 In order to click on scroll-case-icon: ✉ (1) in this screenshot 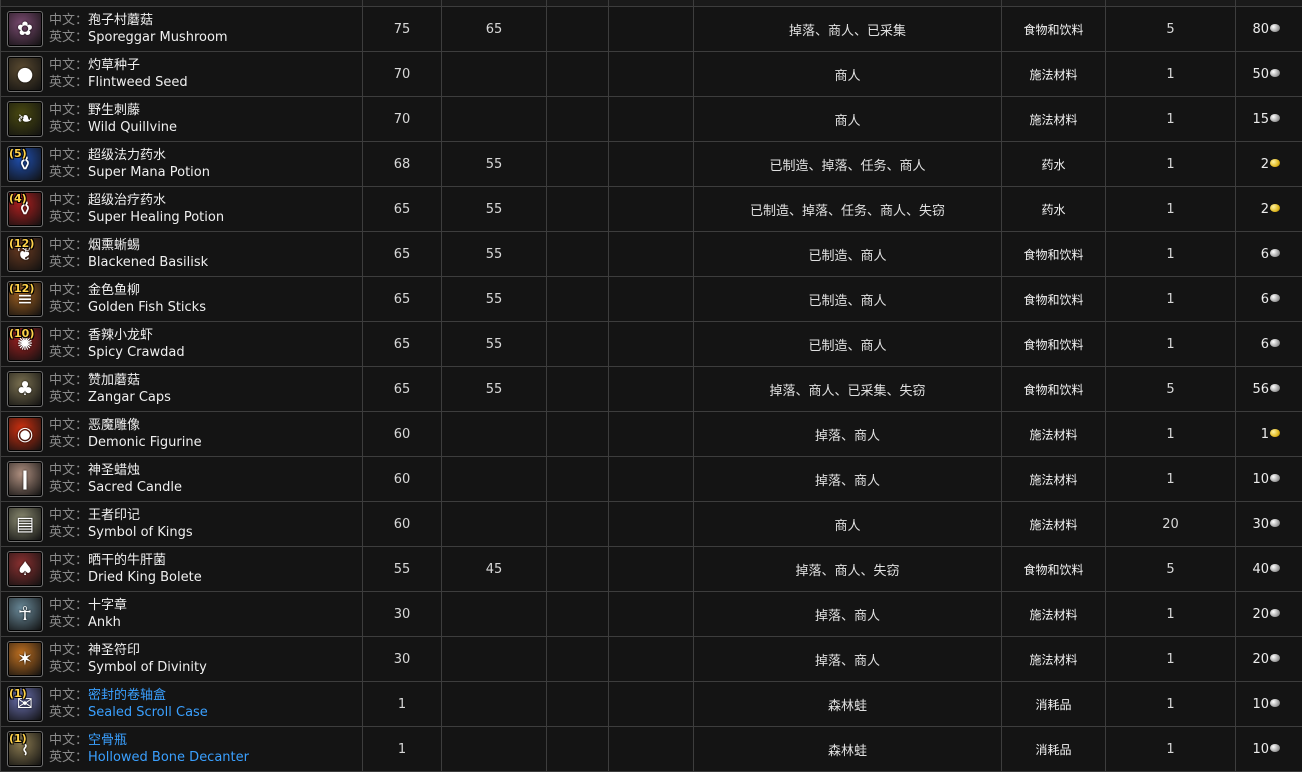, I will do `click(25, 704)`.